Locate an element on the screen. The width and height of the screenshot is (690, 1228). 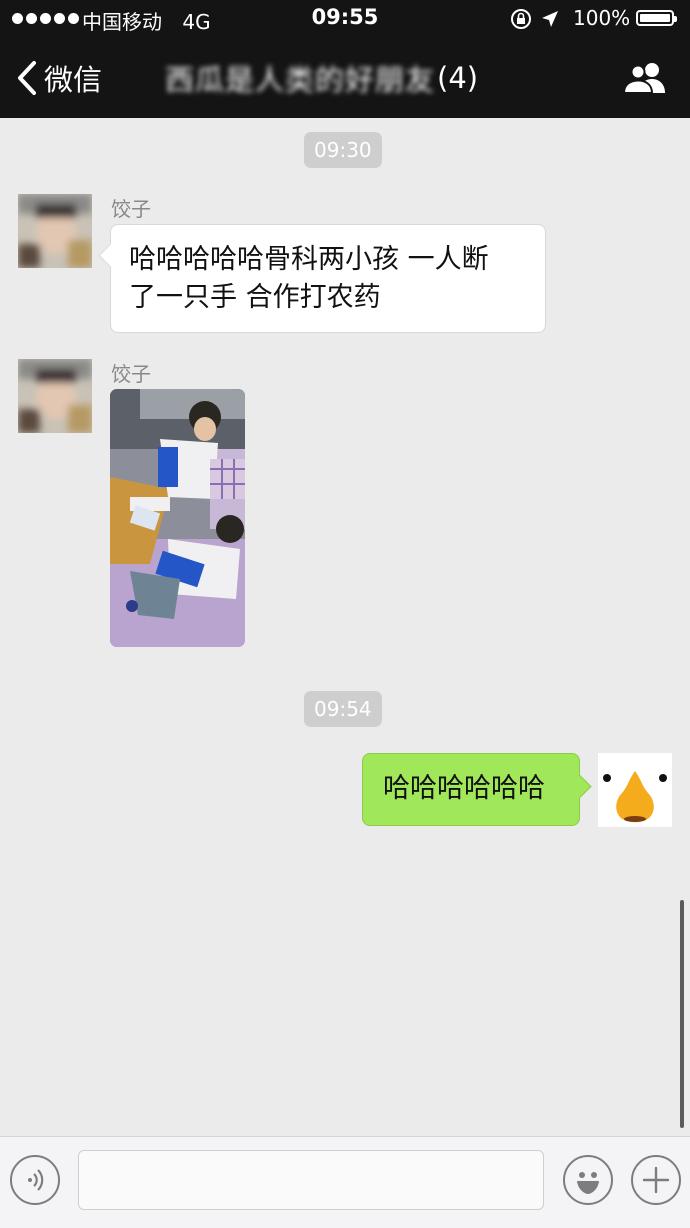
top-bar: 中国移动 4G 09:55 100% 微信 西瓜是人类的好朋友 (4) is located at coordinates (345, 59).